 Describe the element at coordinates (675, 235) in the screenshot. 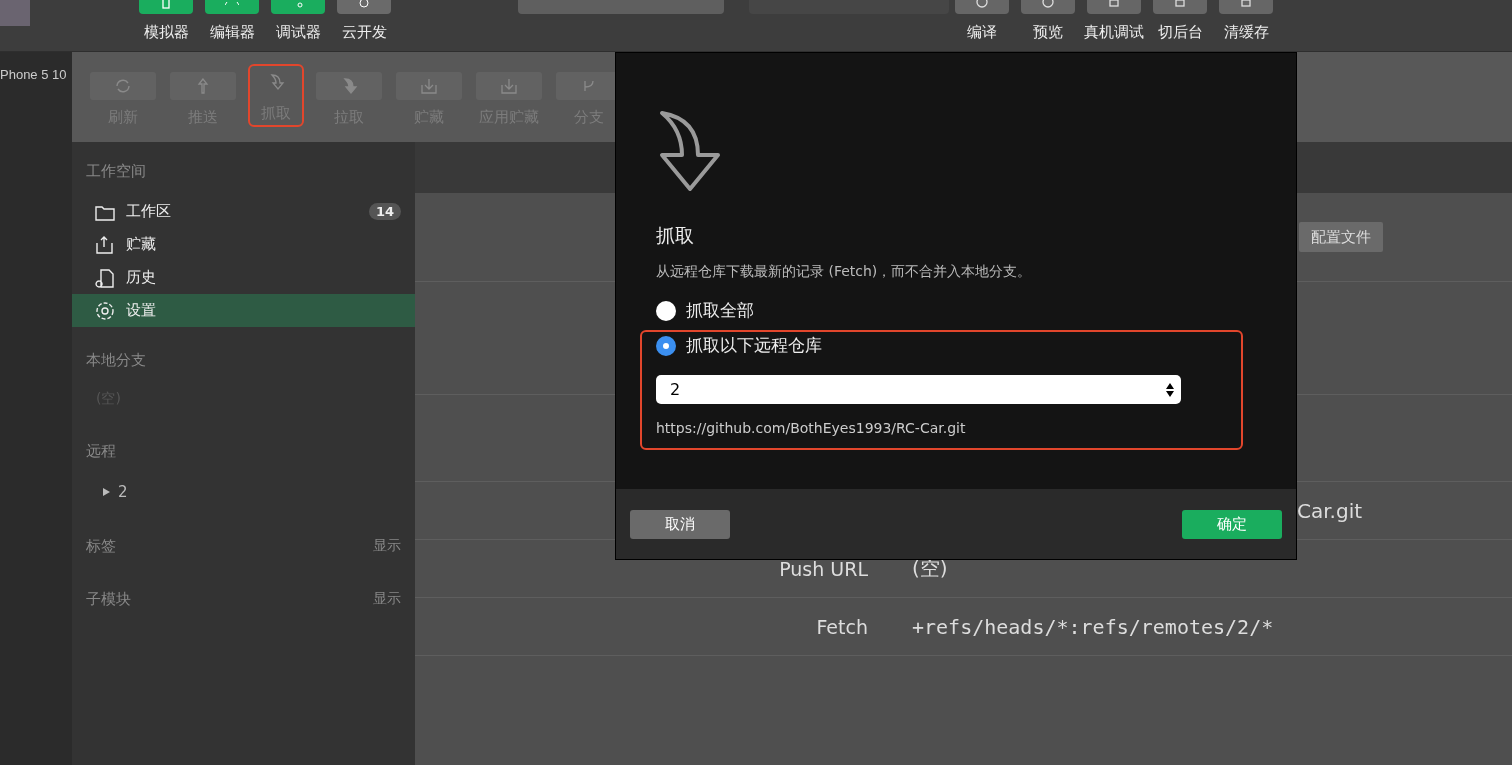

I see `dialog-title: 抓取` at that location.